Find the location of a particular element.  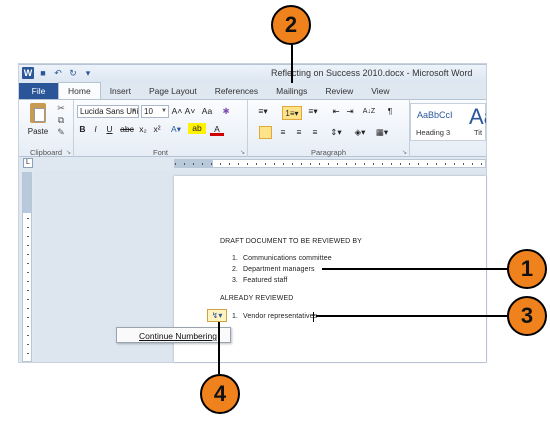

highlight-icon: ab is located at coordinates (197, 128).